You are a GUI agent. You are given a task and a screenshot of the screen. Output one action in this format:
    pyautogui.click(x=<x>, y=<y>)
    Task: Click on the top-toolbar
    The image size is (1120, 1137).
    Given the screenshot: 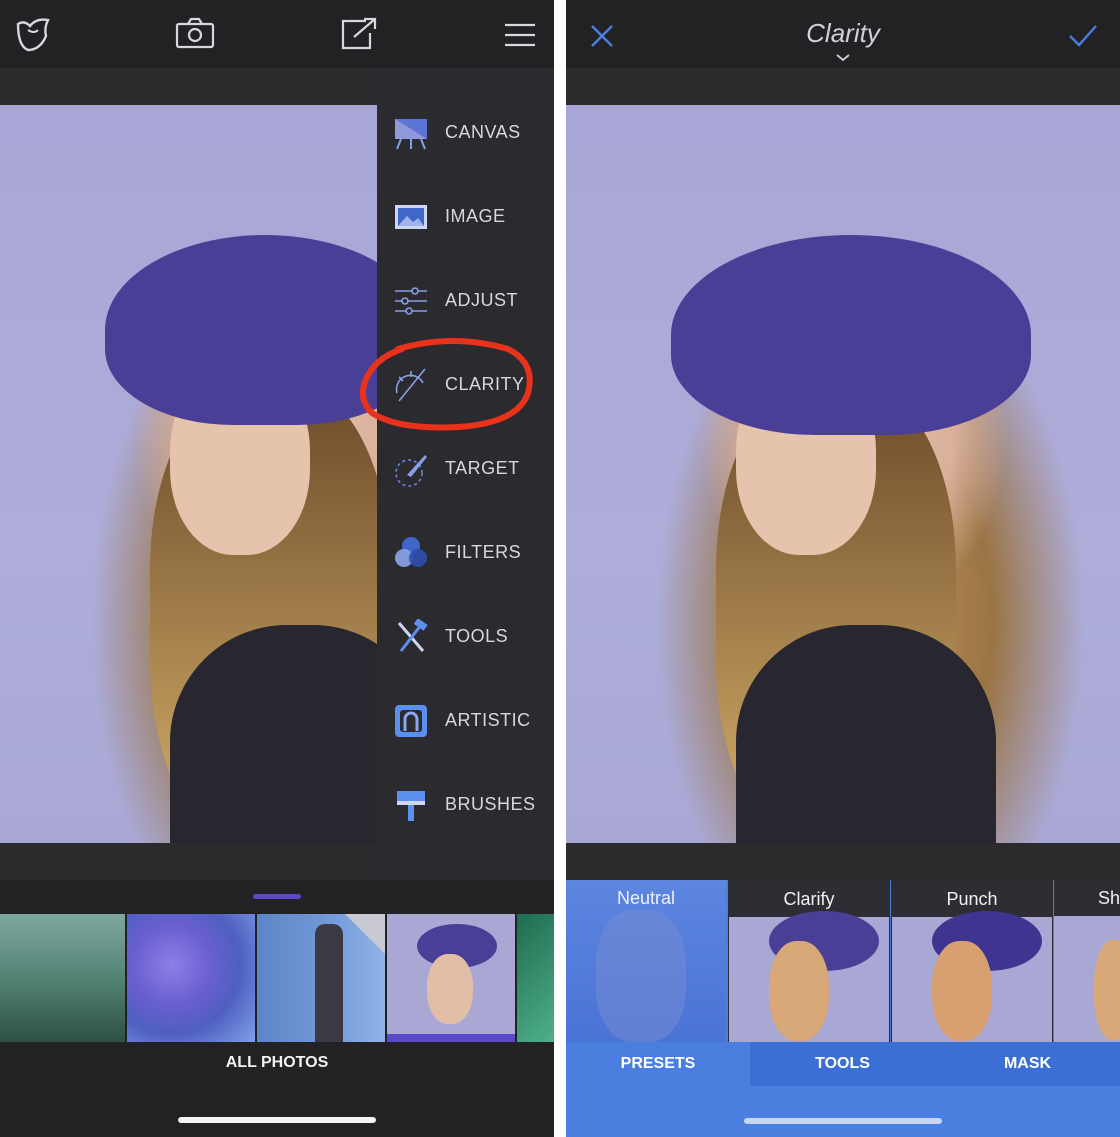 What is the action you would take?
    pyautogui.click(x=277, y=34)
    